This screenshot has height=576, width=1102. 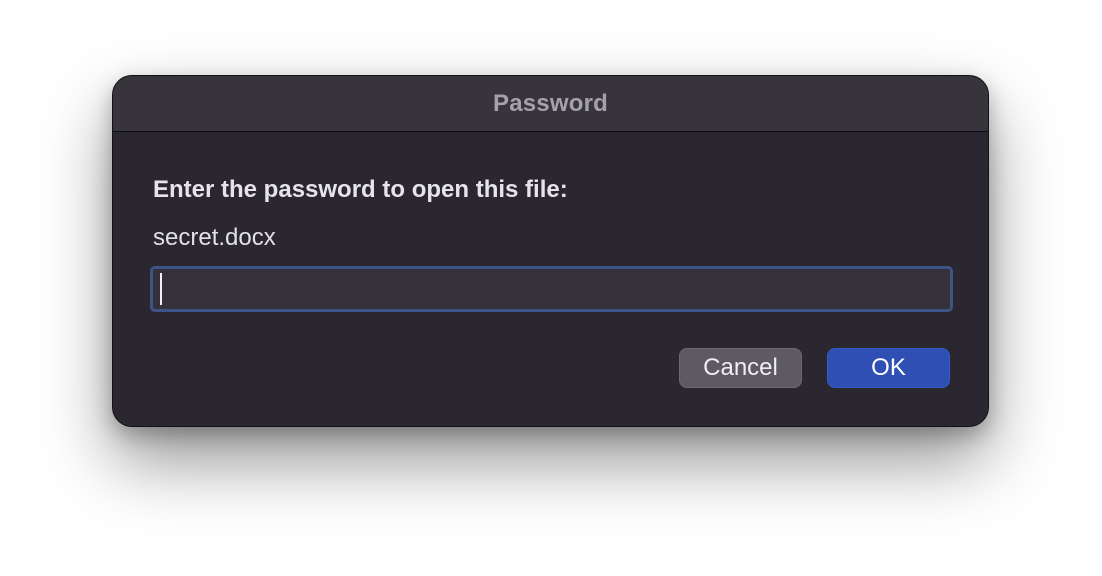 I want to click on dialog-title: Password, so click(x=550, y=103).